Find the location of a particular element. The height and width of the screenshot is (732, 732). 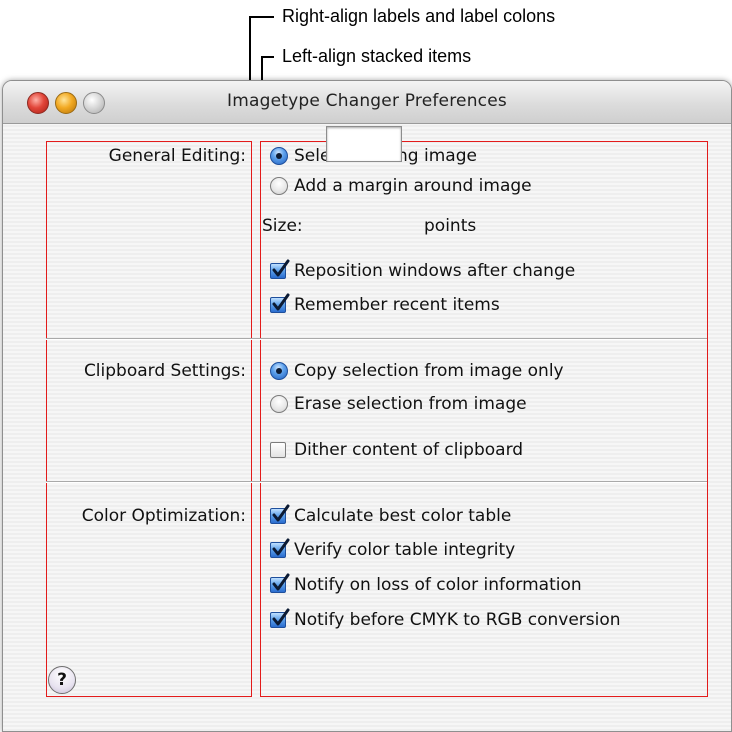

radio-erase-selection: Erase selection from image is located at coordinates (398, 404).